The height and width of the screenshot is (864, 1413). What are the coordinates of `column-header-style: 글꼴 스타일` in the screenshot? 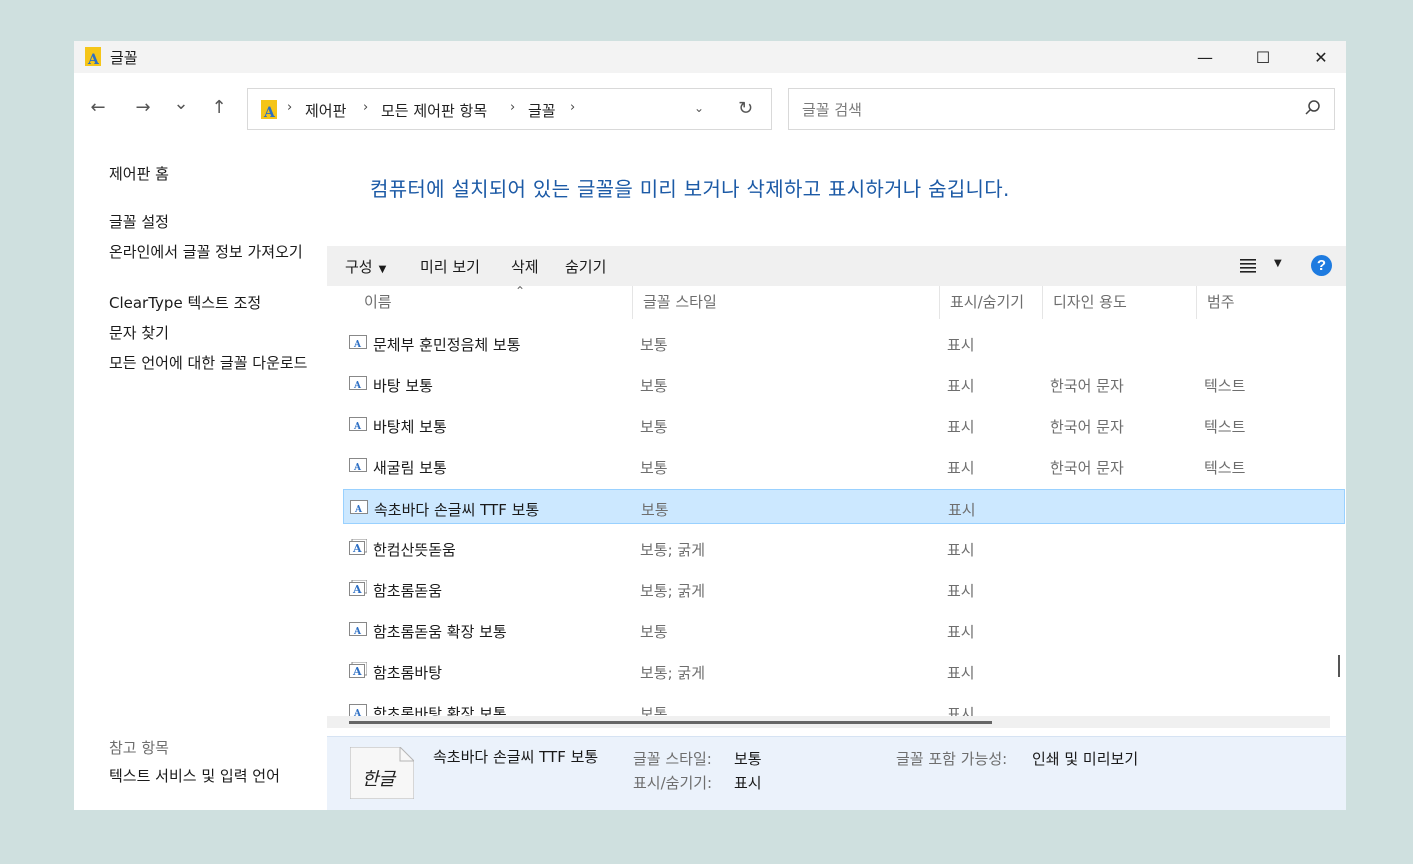 It's located at (786, 302).